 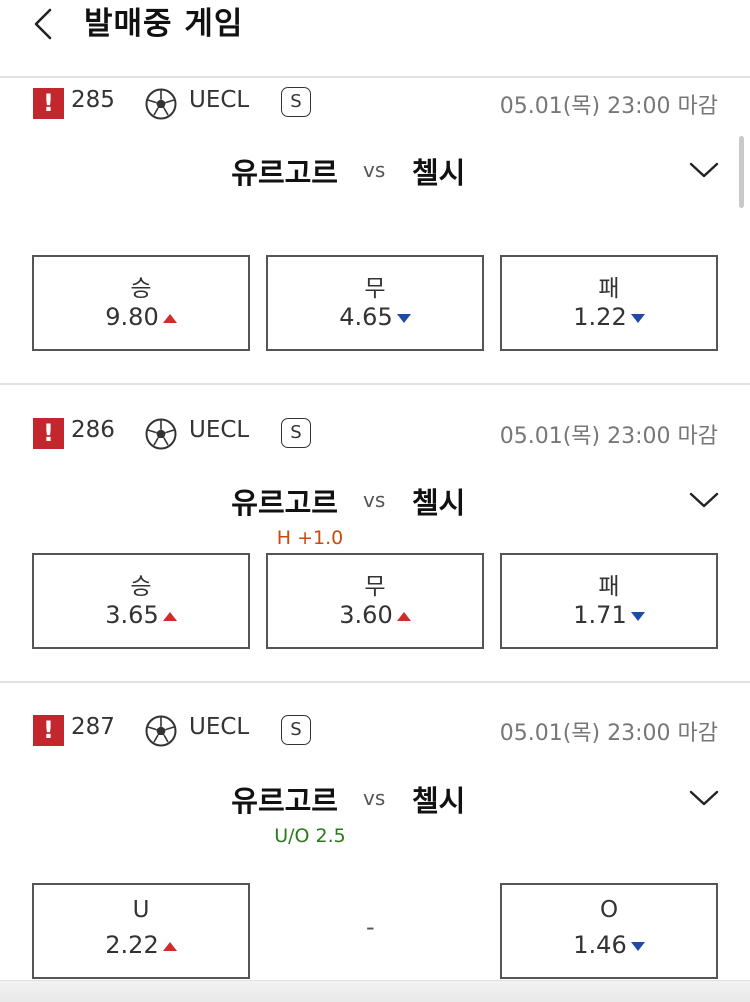 What do you see at coordinates (375, 39) in the screenshot?
I see `app-header: 발매중 게임` at bounding box center [375, 39].